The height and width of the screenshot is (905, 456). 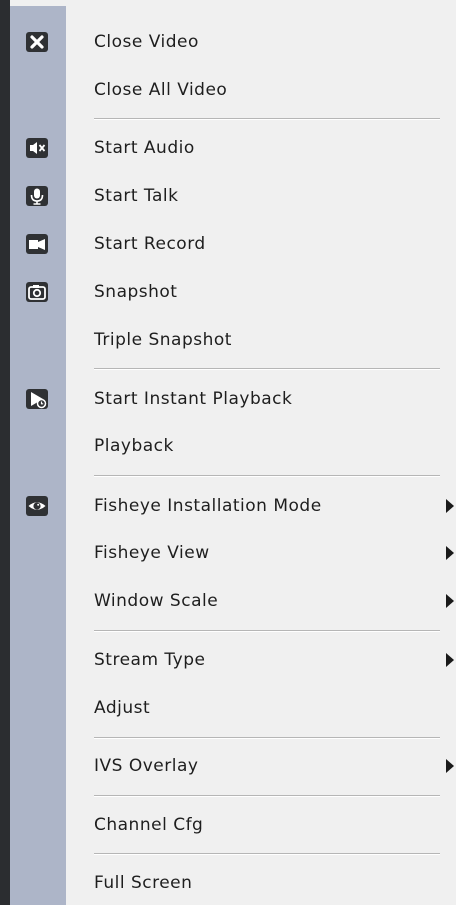 What do you see at coordinates (261, 446) in the screenshot?
I see `menu-item-playback: Playback` at bounding box center [261, 446].